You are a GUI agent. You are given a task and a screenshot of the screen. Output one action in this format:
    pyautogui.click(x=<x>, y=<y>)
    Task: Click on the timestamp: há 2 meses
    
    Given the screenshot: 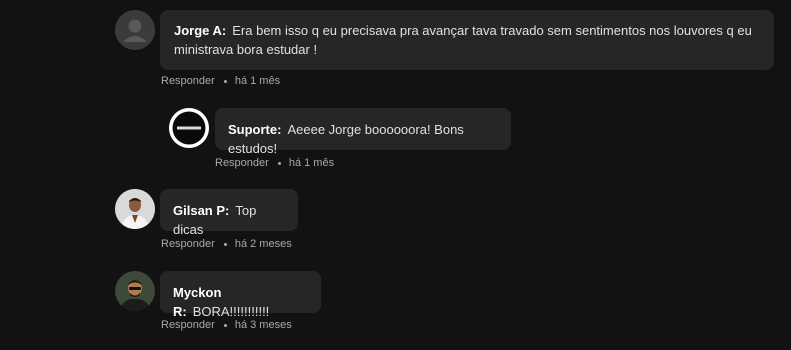 What is the action you would take?
    pyautogui.click(x=263, y=244)
    